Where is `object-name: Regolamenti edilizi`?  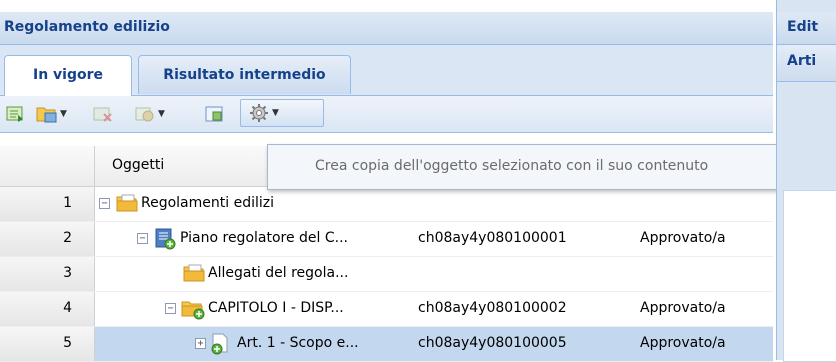
object-name: Regolamenti edilizi is located at coordinates (207, 203).